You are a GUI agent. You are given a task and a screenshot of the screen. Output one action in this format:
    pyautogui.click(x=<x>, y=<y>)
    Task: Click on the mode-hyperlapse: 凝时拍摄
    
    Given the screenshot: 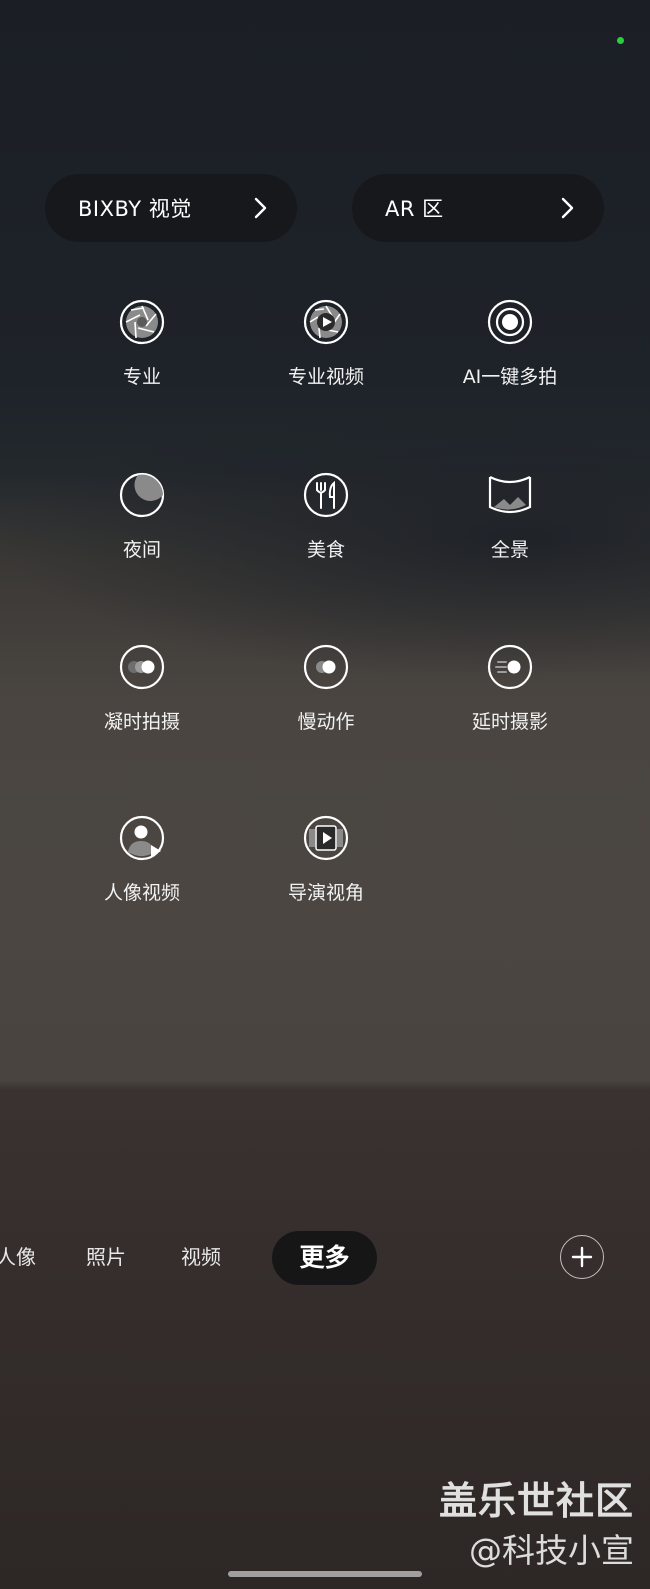 What is the action you would take?
    pyautogui.click(x=142, y=688)
    